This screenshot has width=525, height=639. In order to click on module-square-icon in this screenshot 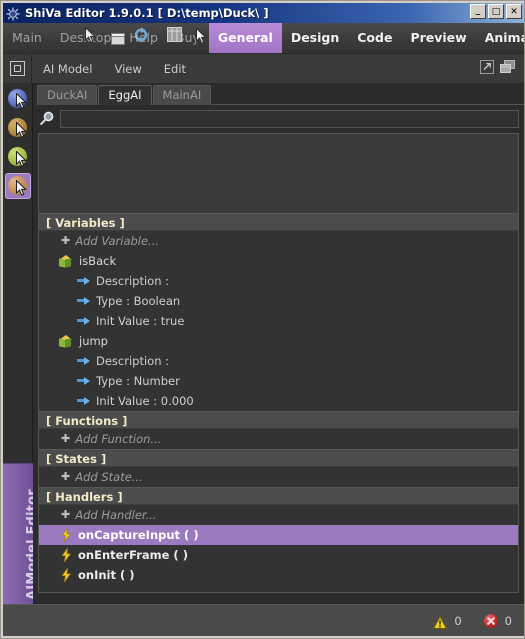, I will do `click(17, 68)`.